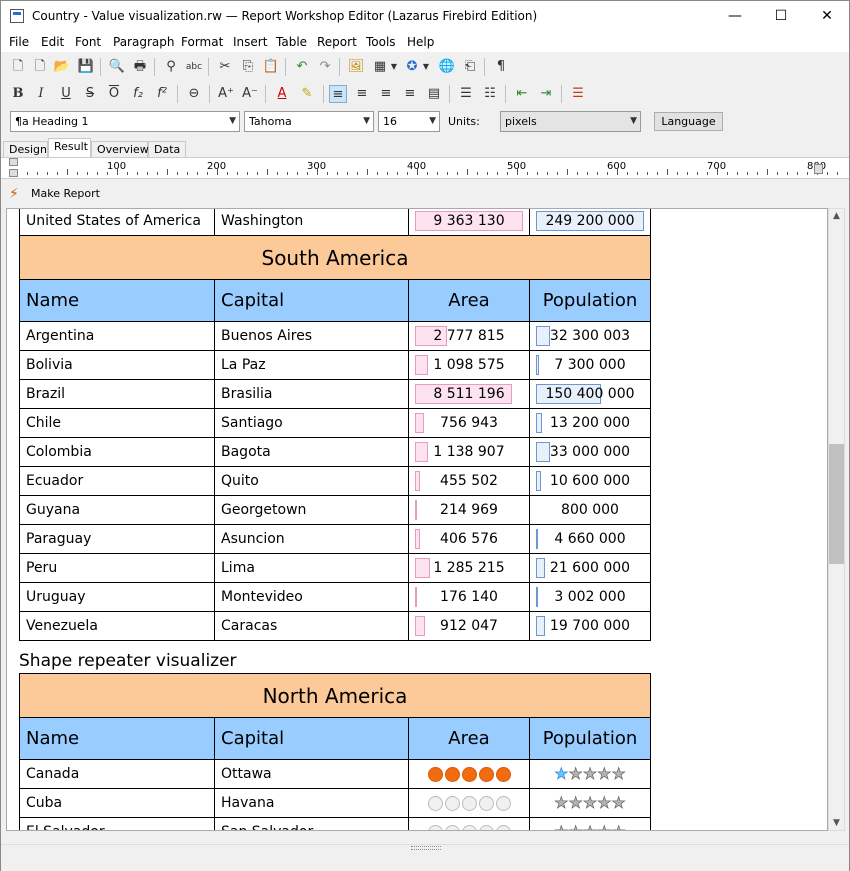 The image size is (850, 871). I want to click on numbered-list-icon: ☷, so click(490, 94).